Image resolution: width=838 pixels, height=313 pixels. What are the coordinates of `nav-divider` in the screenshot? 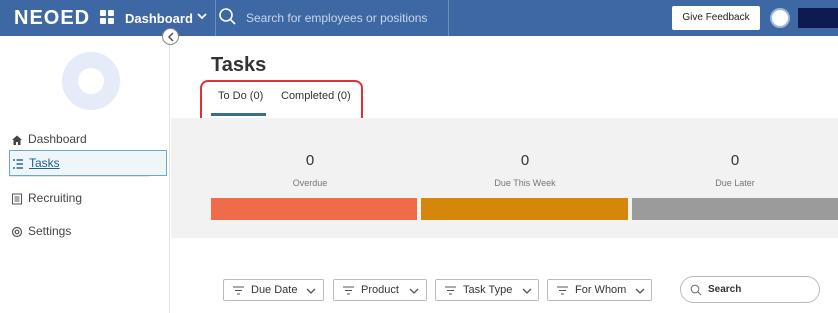 It's located at (448, 18).